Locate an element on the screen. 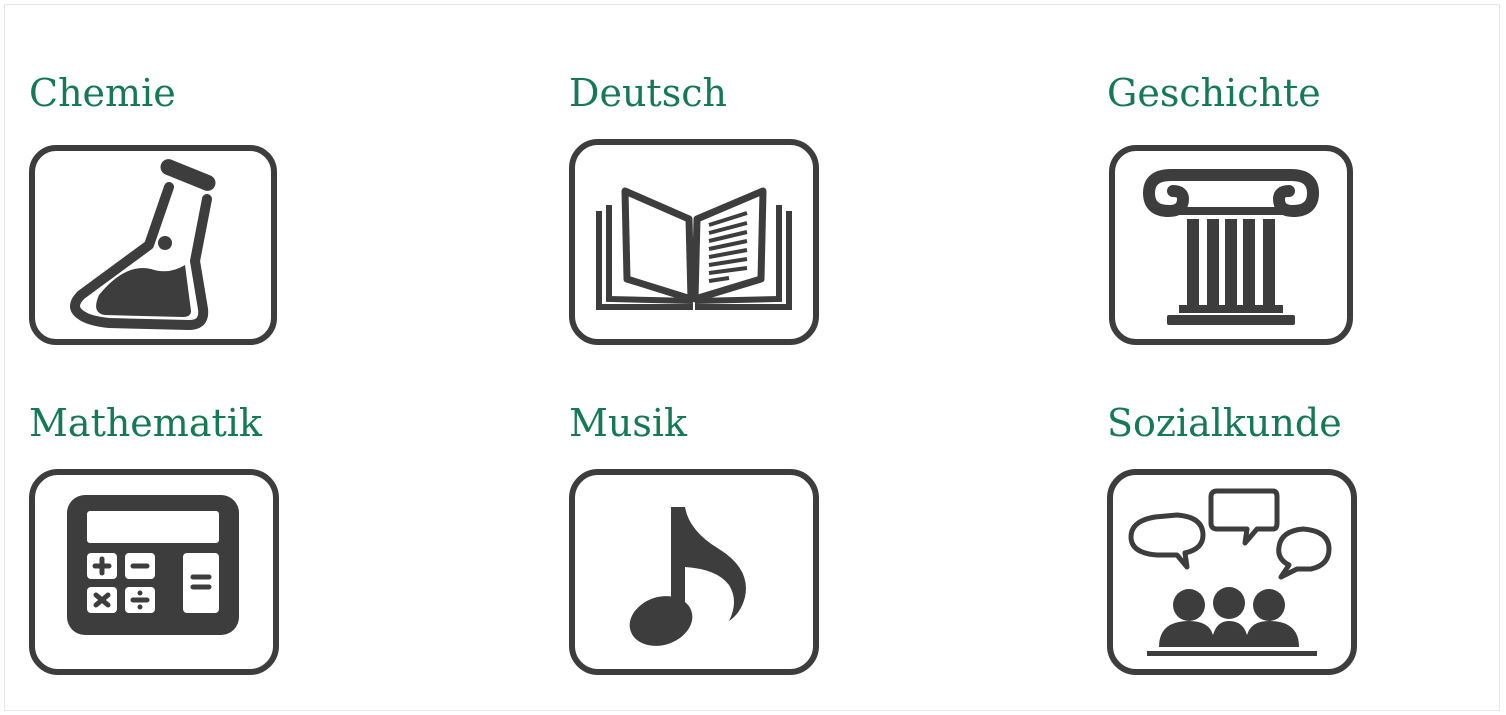 This screenshot has height=715, width=1506. subject-link-deutsch: Deutsch is located at coordinates (694, 208).